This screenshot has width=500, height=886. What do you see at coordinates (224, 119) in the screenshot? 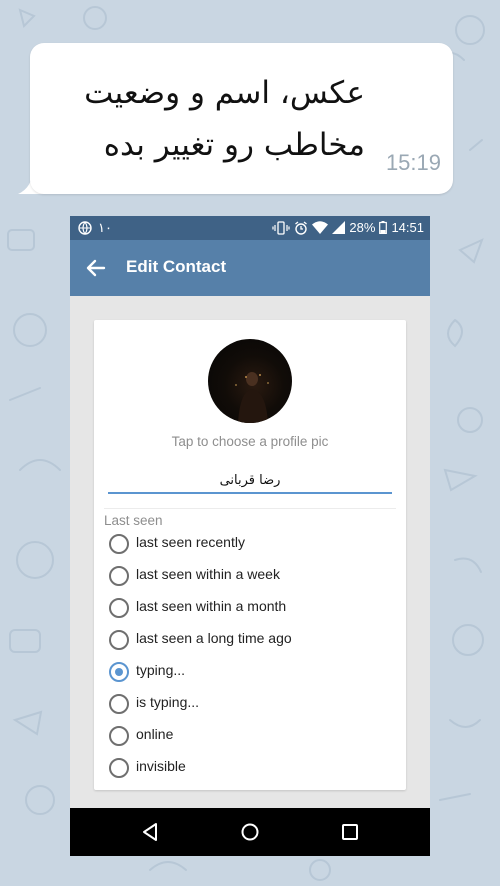
I see `message-text: عکس، اسم و وضعیت مخاطب رو تغییر بده` at bounding box center [224, 119].